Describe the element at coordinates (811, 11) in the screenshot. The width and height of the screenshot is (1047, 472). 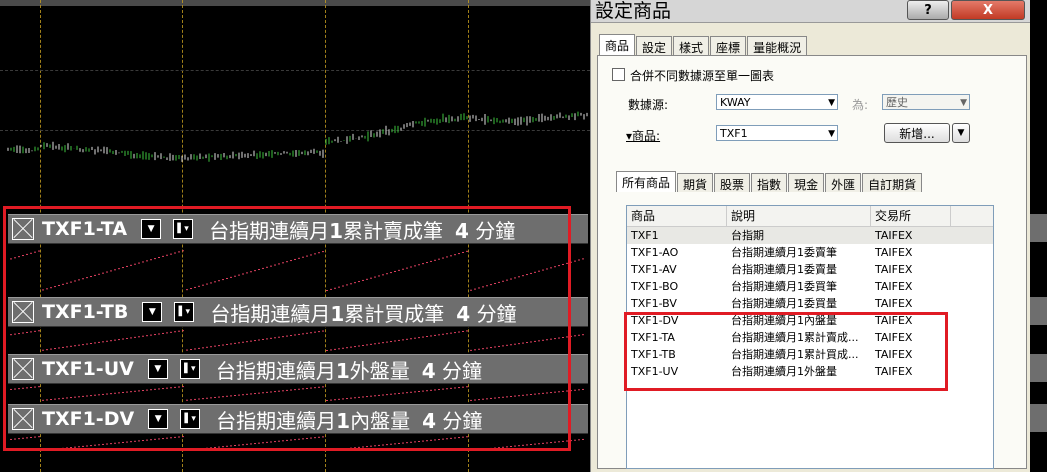
I see `dialog-titlebar: 設定商品 ? X` at that location.